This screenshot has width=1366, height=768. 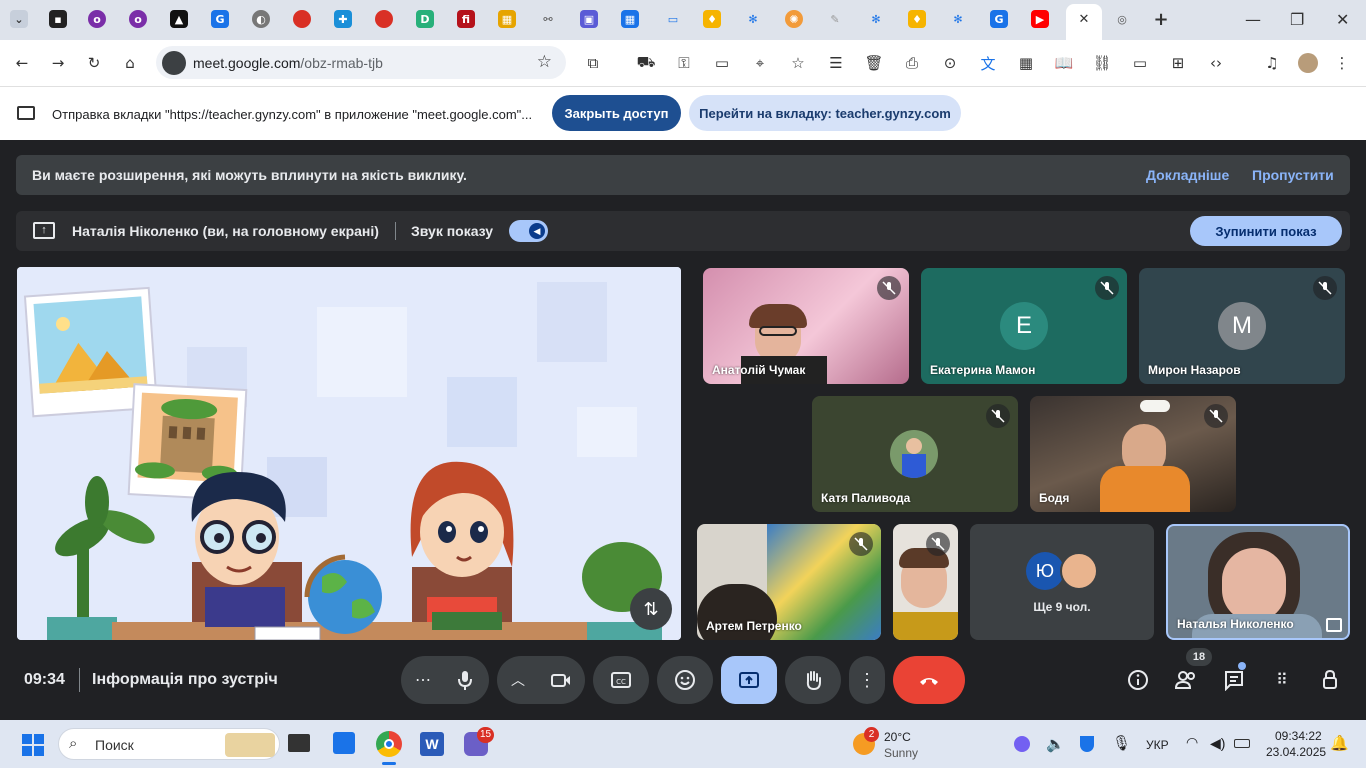 What do you see at coordinates (1217, 743) in the screenshot?
I see `speaker-icon: ◀)` at bounding box center [1217, 743].